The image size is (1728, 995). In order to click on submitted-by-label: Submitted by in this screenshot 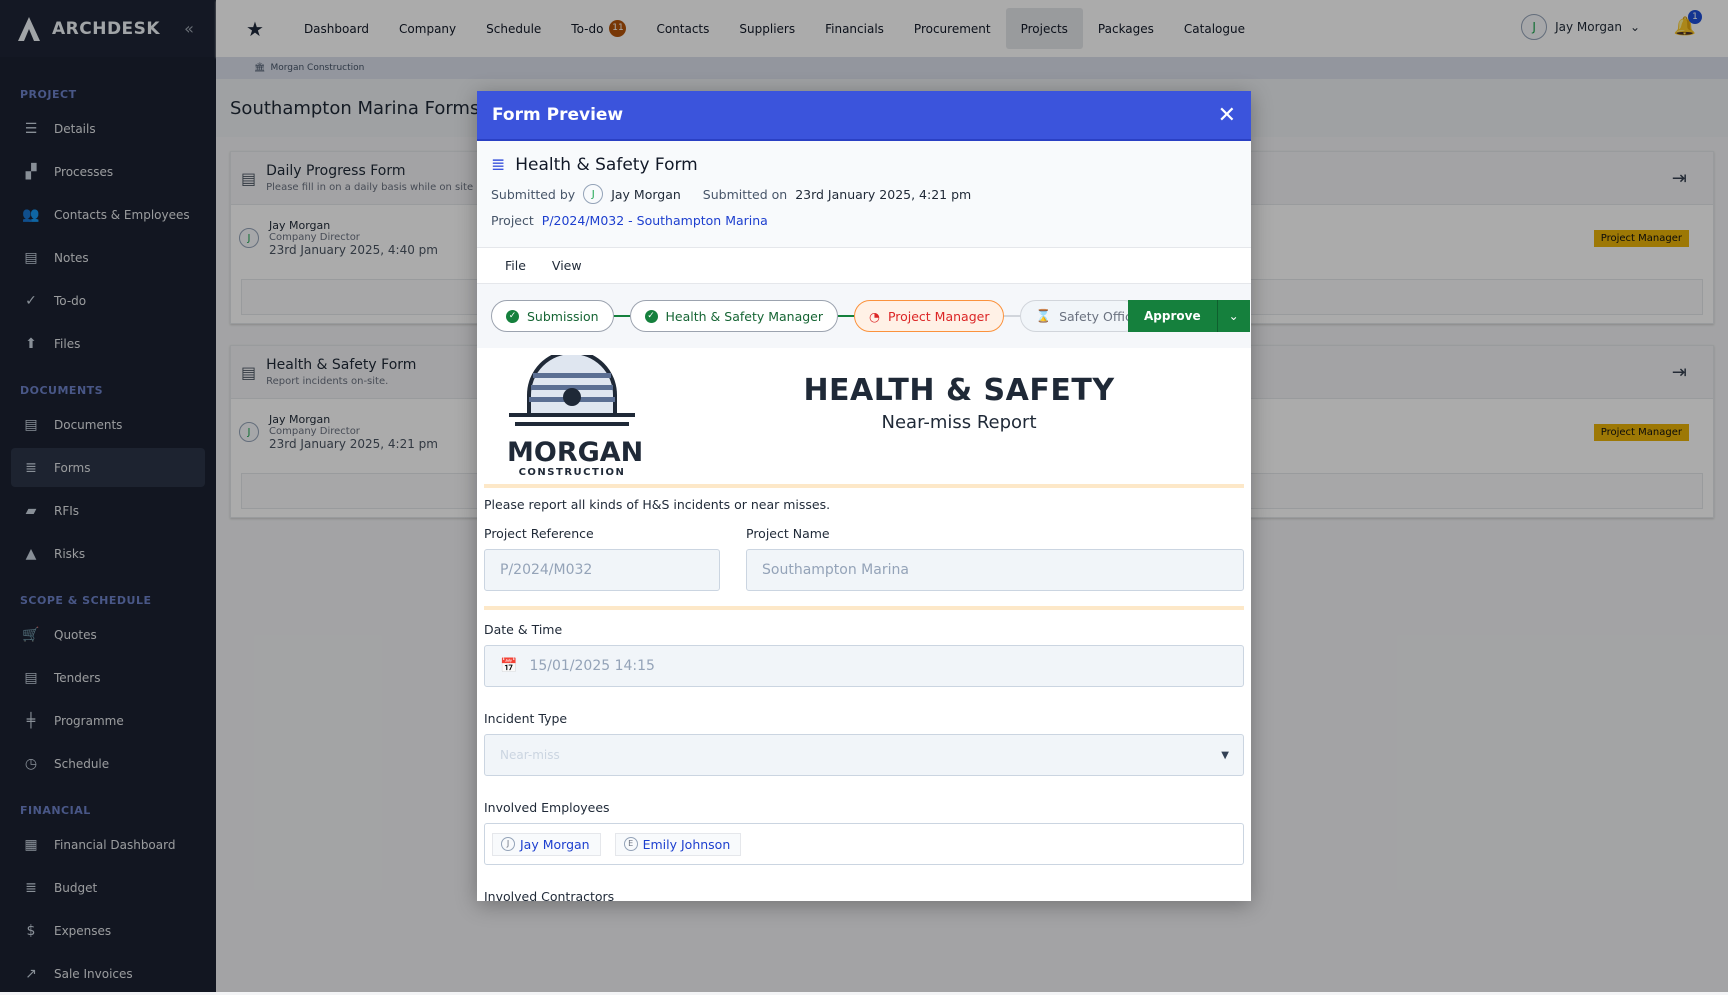, I will do `click(533, 194)`.